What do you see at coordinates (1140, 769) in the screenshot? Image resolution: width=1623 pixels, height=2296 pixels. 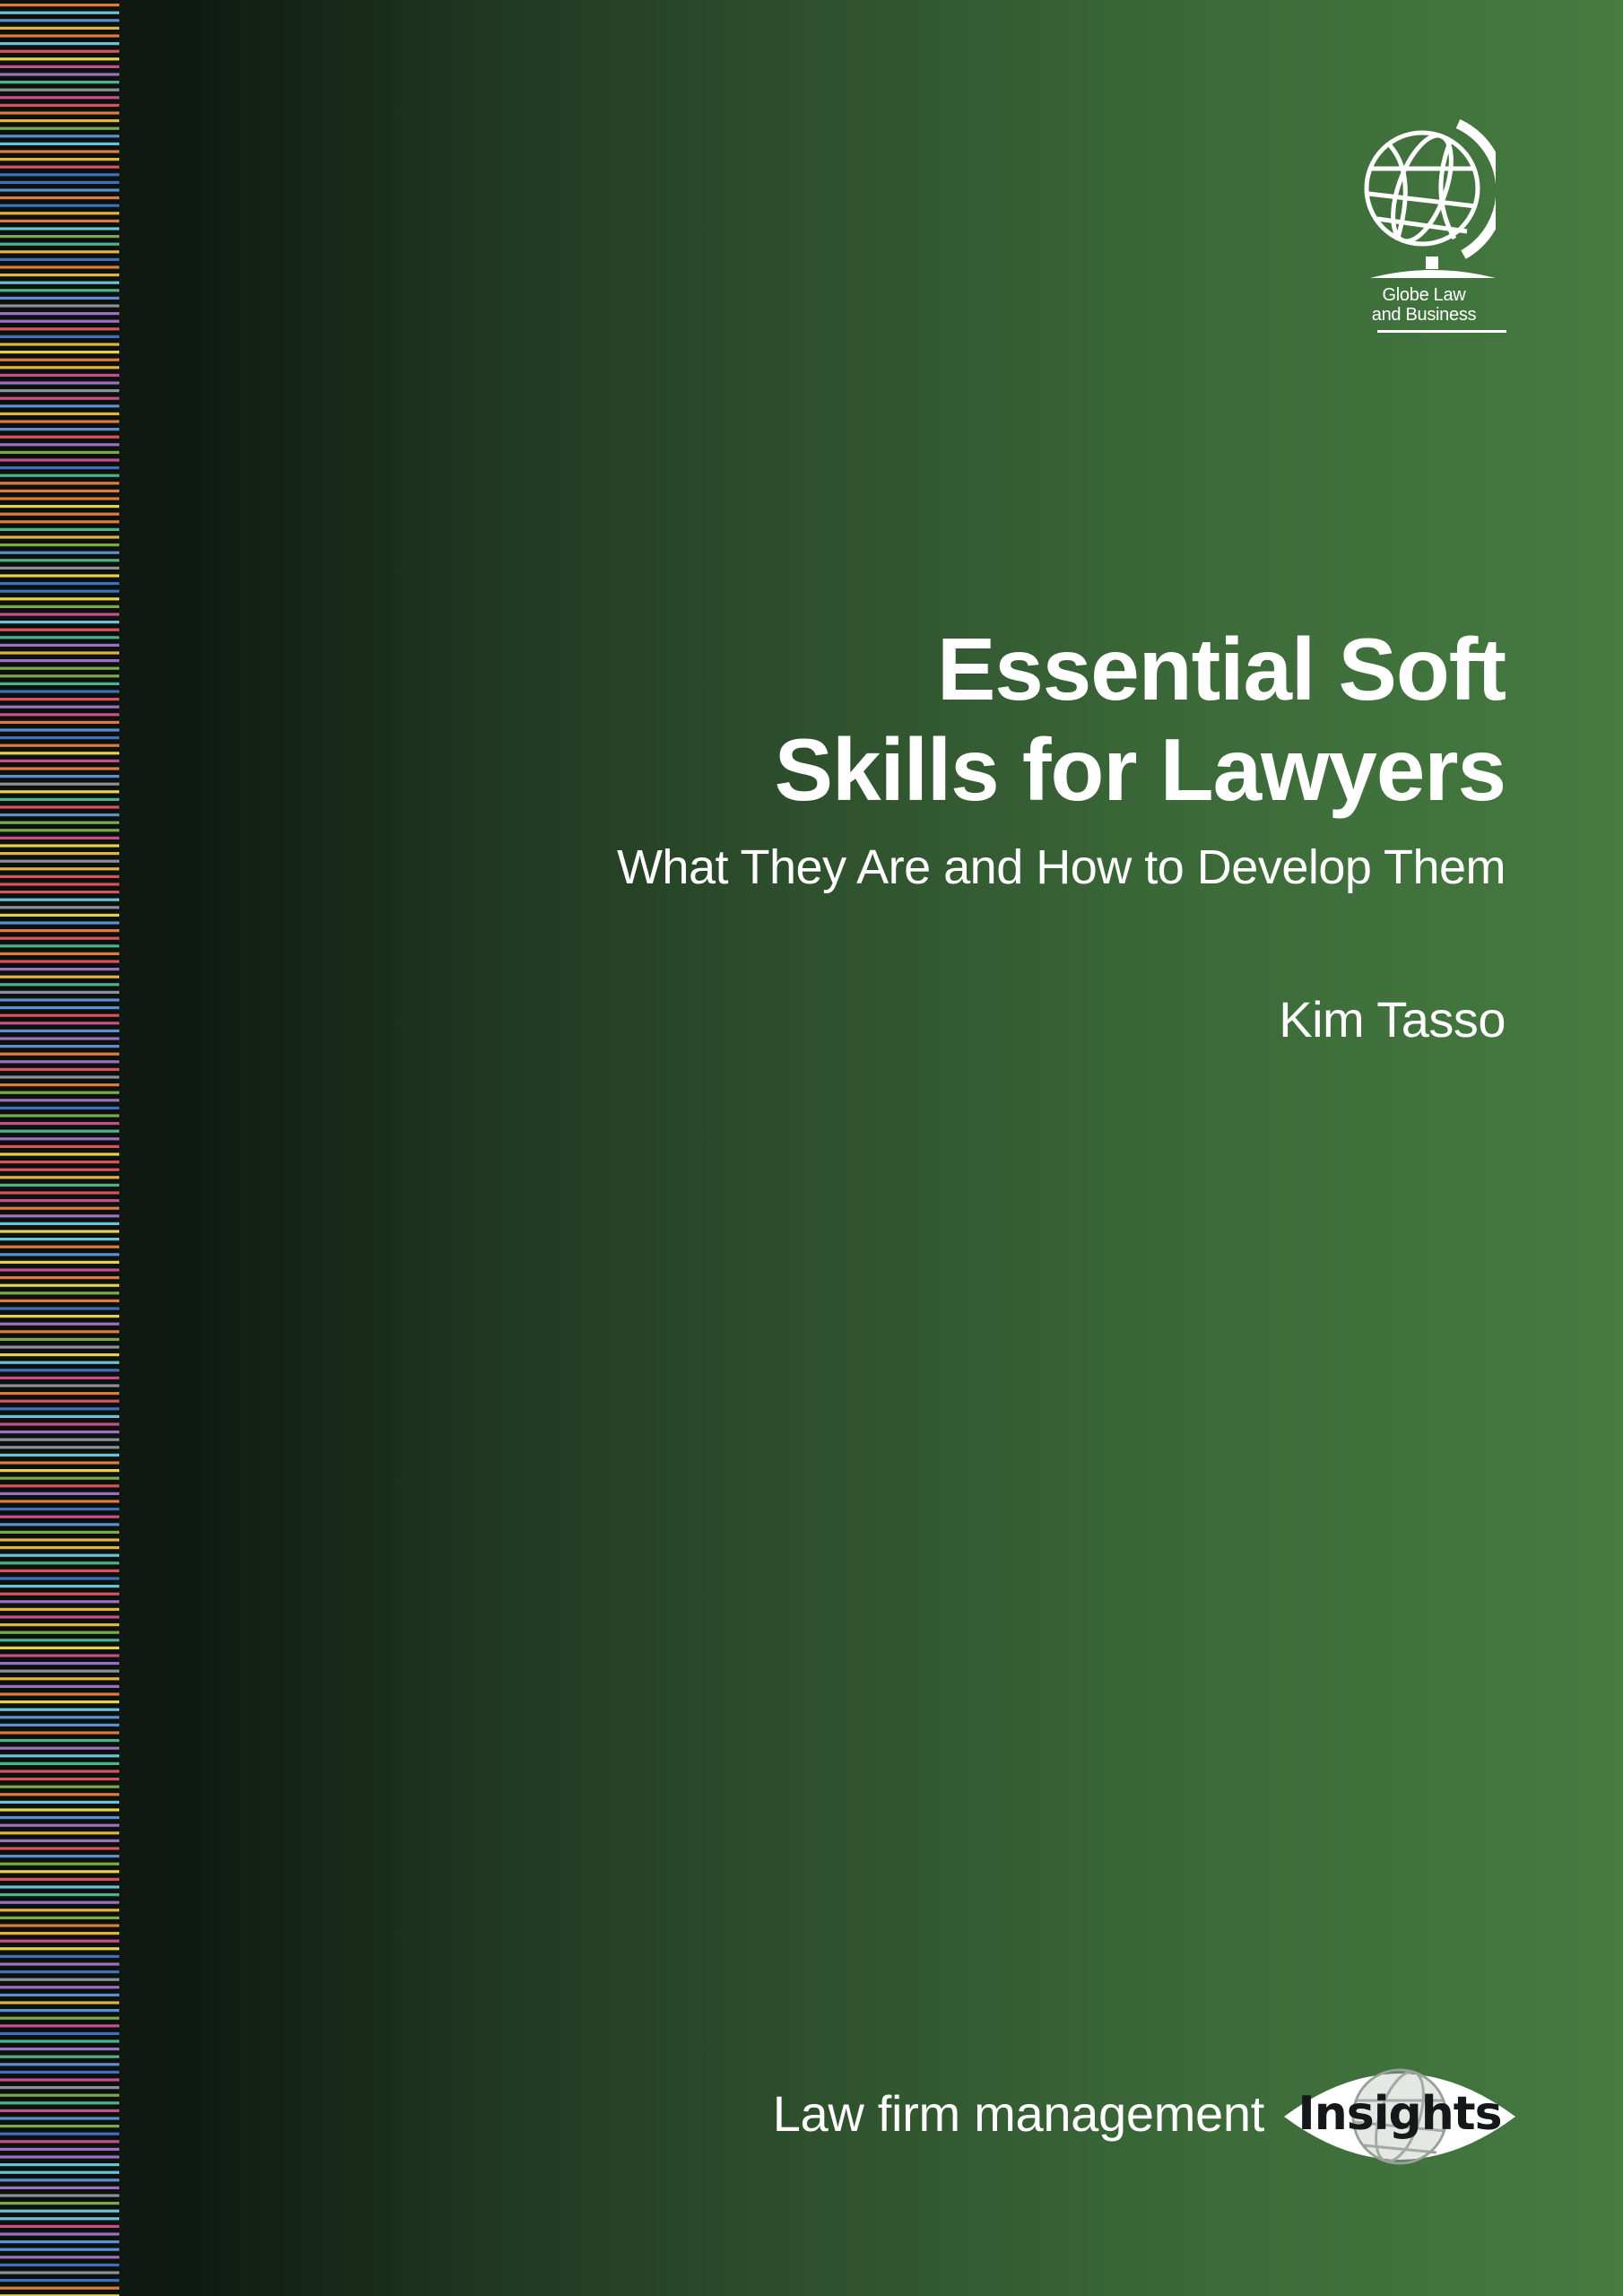 I see `book-title-line-2: Skills for Lawyers` at bounding box center [1140, 769].